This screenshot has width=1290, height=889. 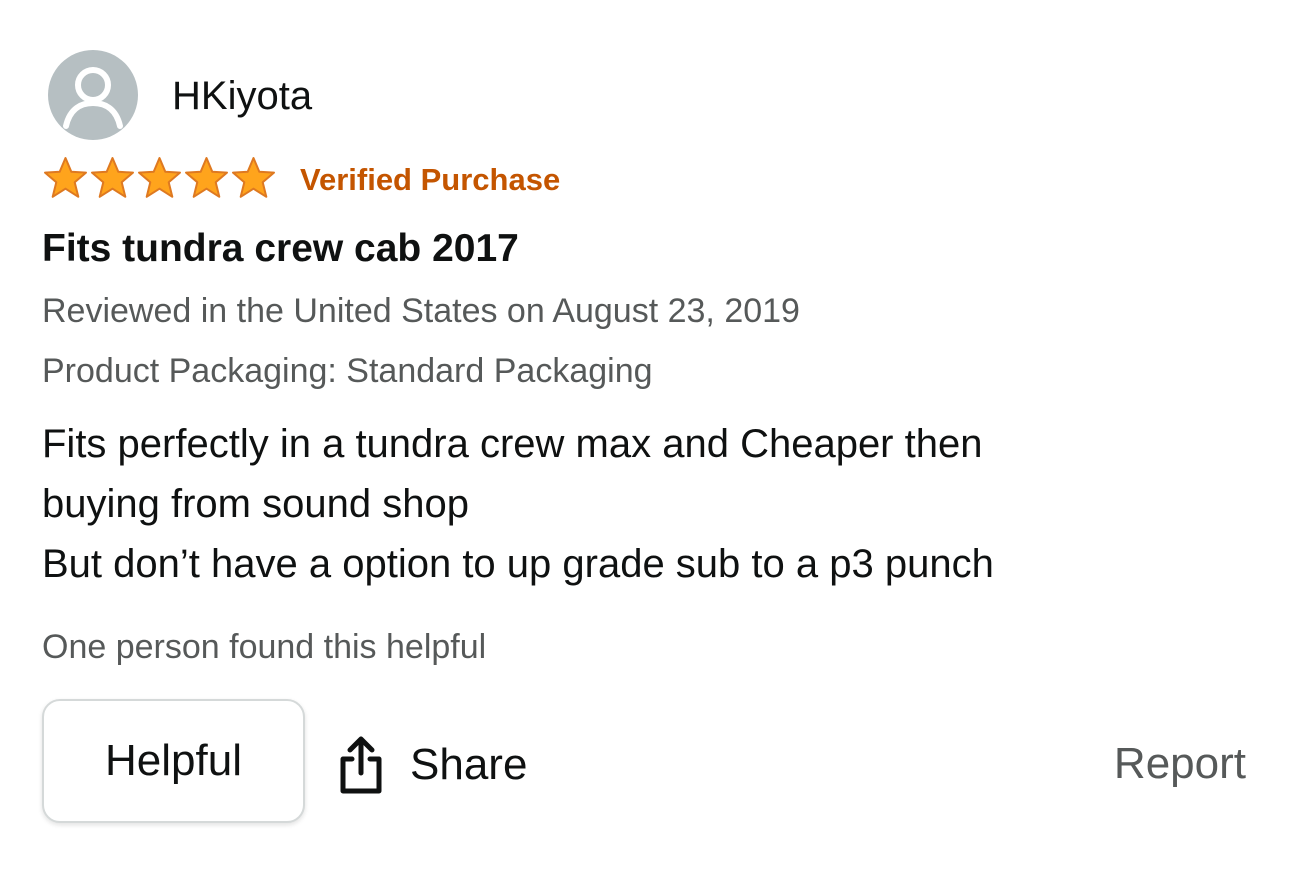 I want to click on reviewer-name: HKiyota, so click(x=242, y=96).